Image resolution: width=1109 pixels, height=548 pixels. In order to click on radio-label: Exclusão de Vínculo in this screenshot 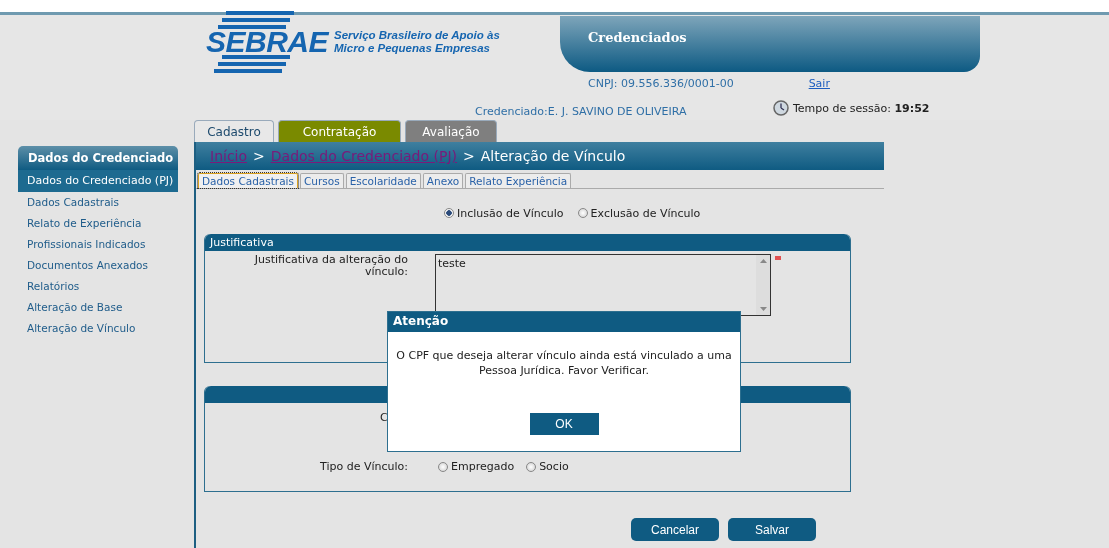, I will do `click(645, 213)`.